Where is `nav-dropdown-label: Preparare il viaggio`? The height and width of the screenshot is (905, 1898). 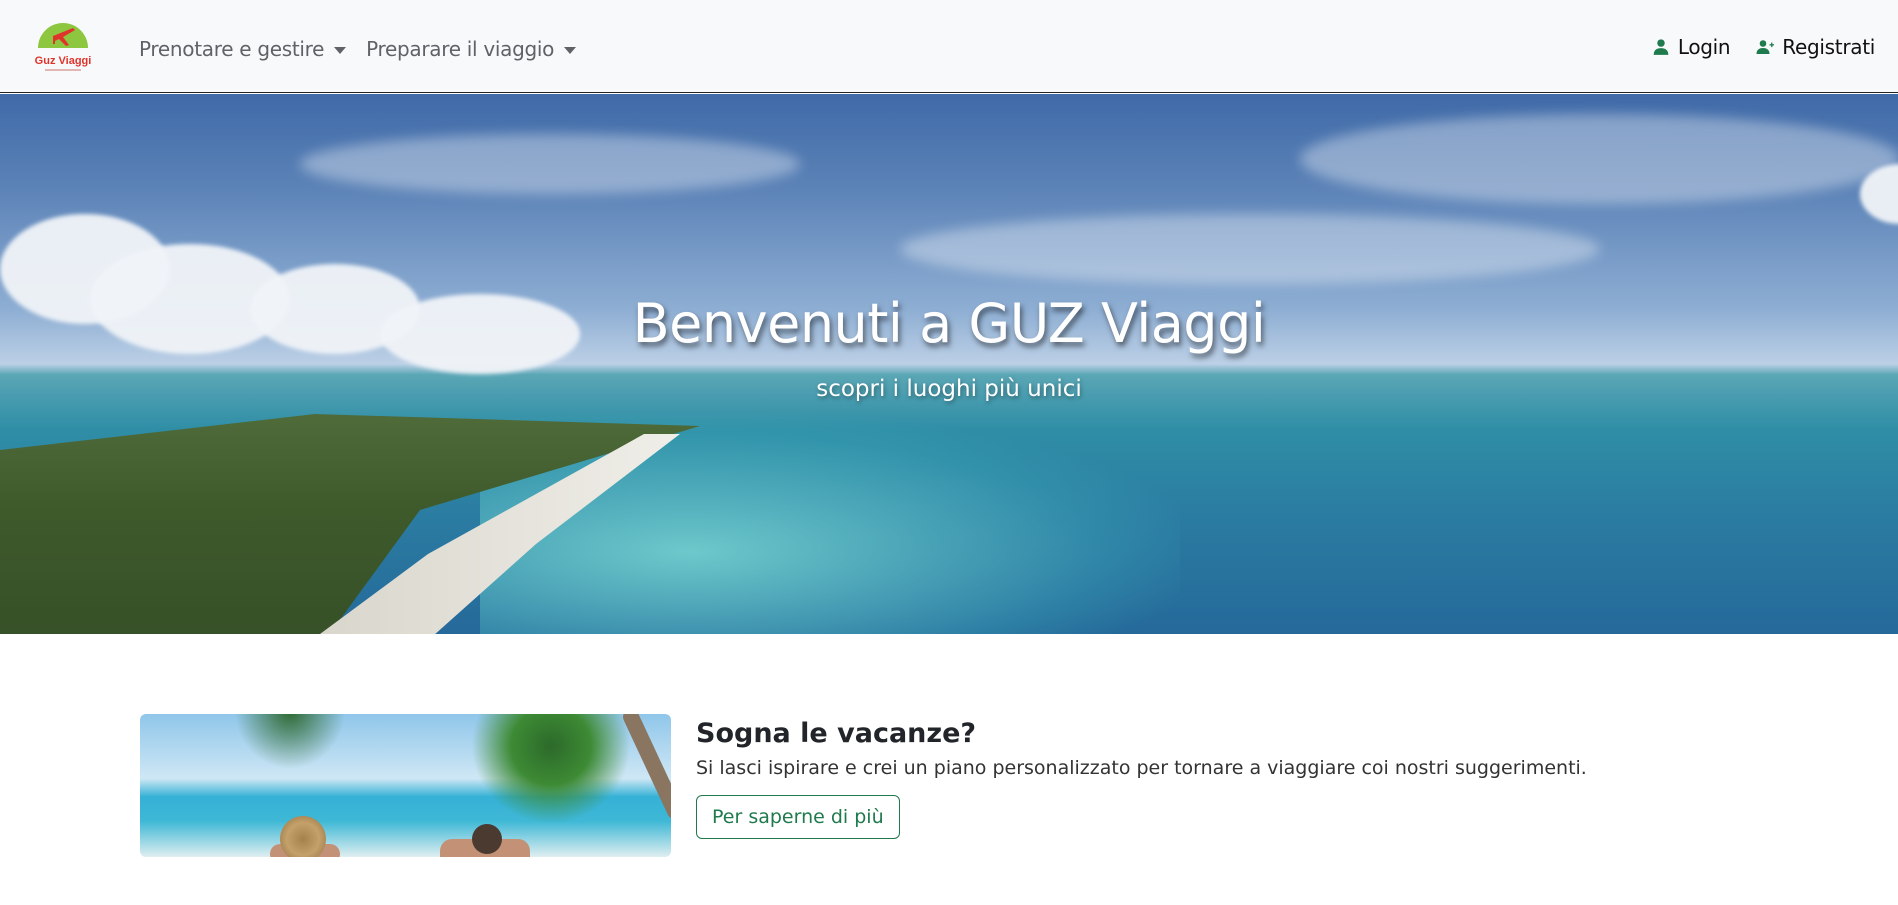
nav-dropdown-label: Preparare il viaggio is located at coordinates (460, 49).